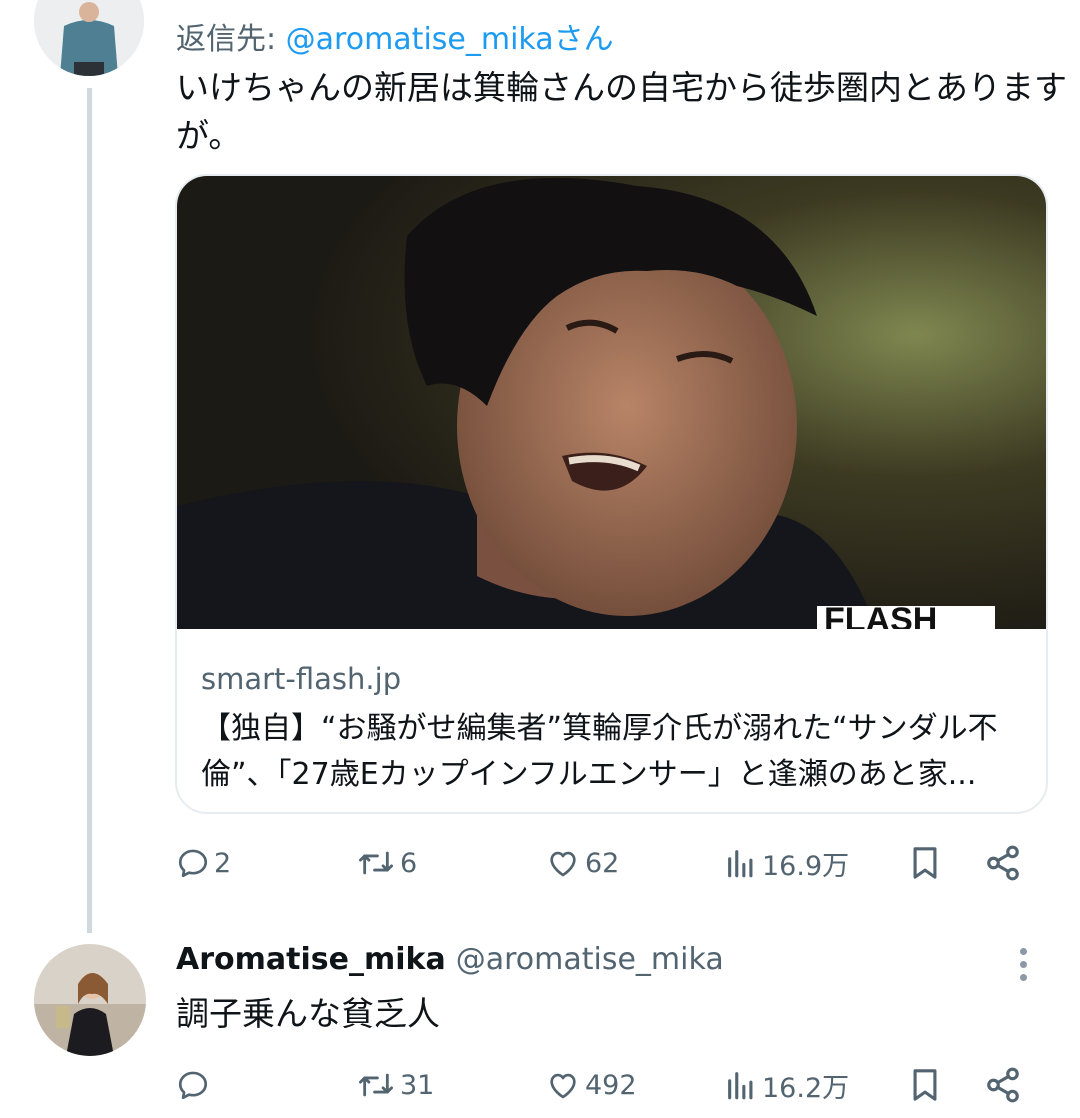 The width and height of the screenshot is (1080, 1118). I want to click on reply-tweet-text-line: いけちゃんの新居は箕輪さんの自宅から徒歩圏内とあります, so click(621, 87).